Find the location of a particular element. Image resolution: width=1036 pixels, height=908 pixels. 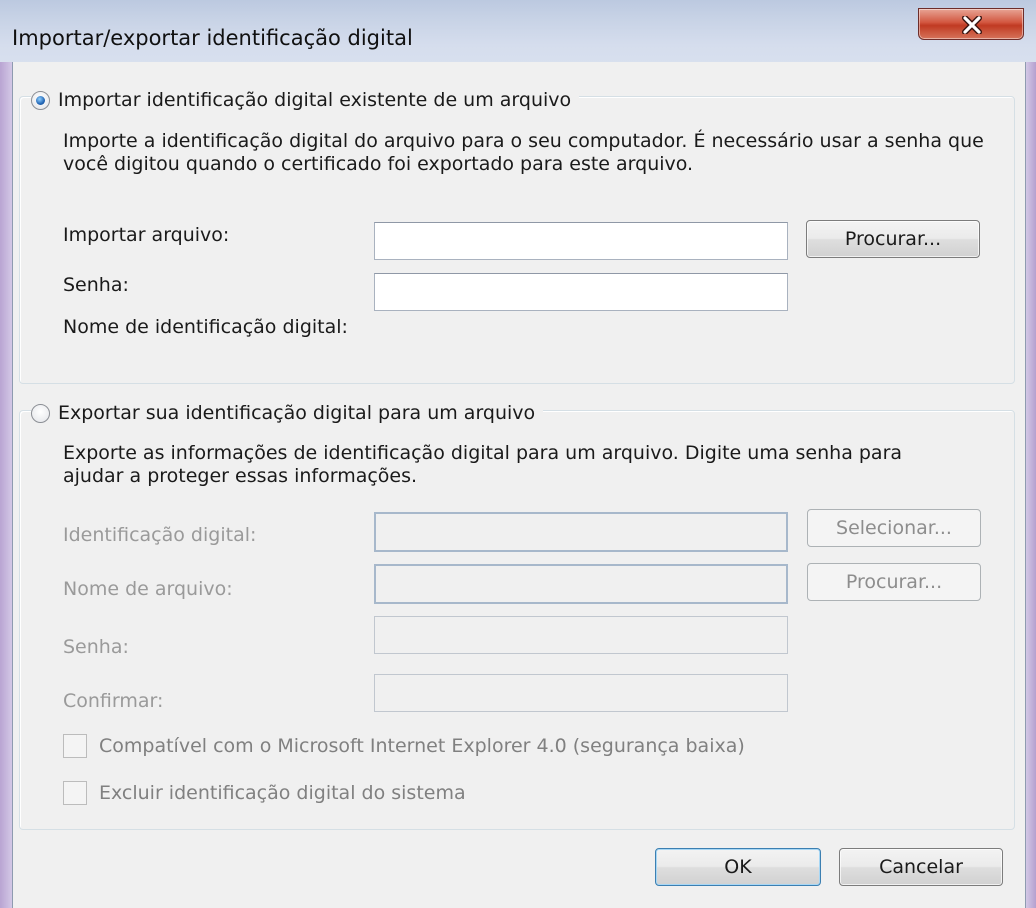

export-password-label: Senha: is located at coordinates (96, 647).